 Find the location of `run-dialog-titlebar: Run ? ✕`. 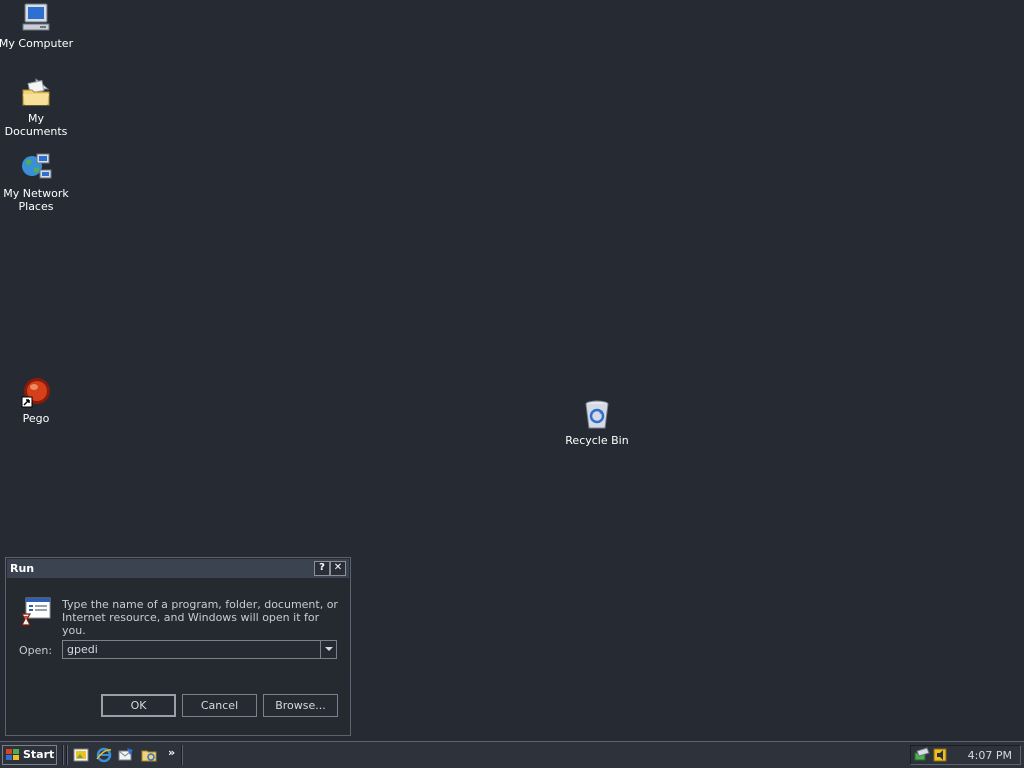

run-dialog-titlebar: Run ? ✕ is located at coordinates (178, 568).